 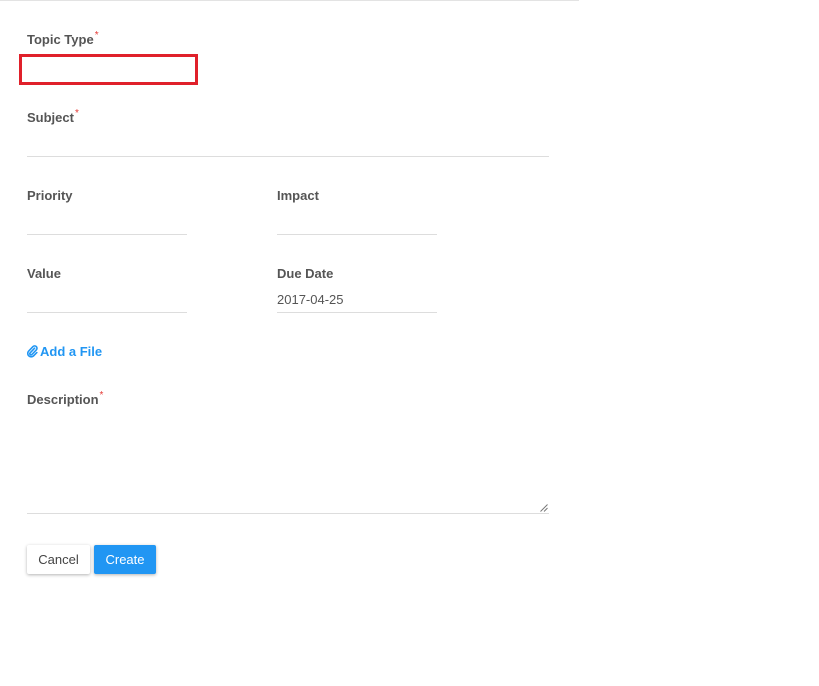 I want to click on topic-type-select, so click(x=108, y=69).